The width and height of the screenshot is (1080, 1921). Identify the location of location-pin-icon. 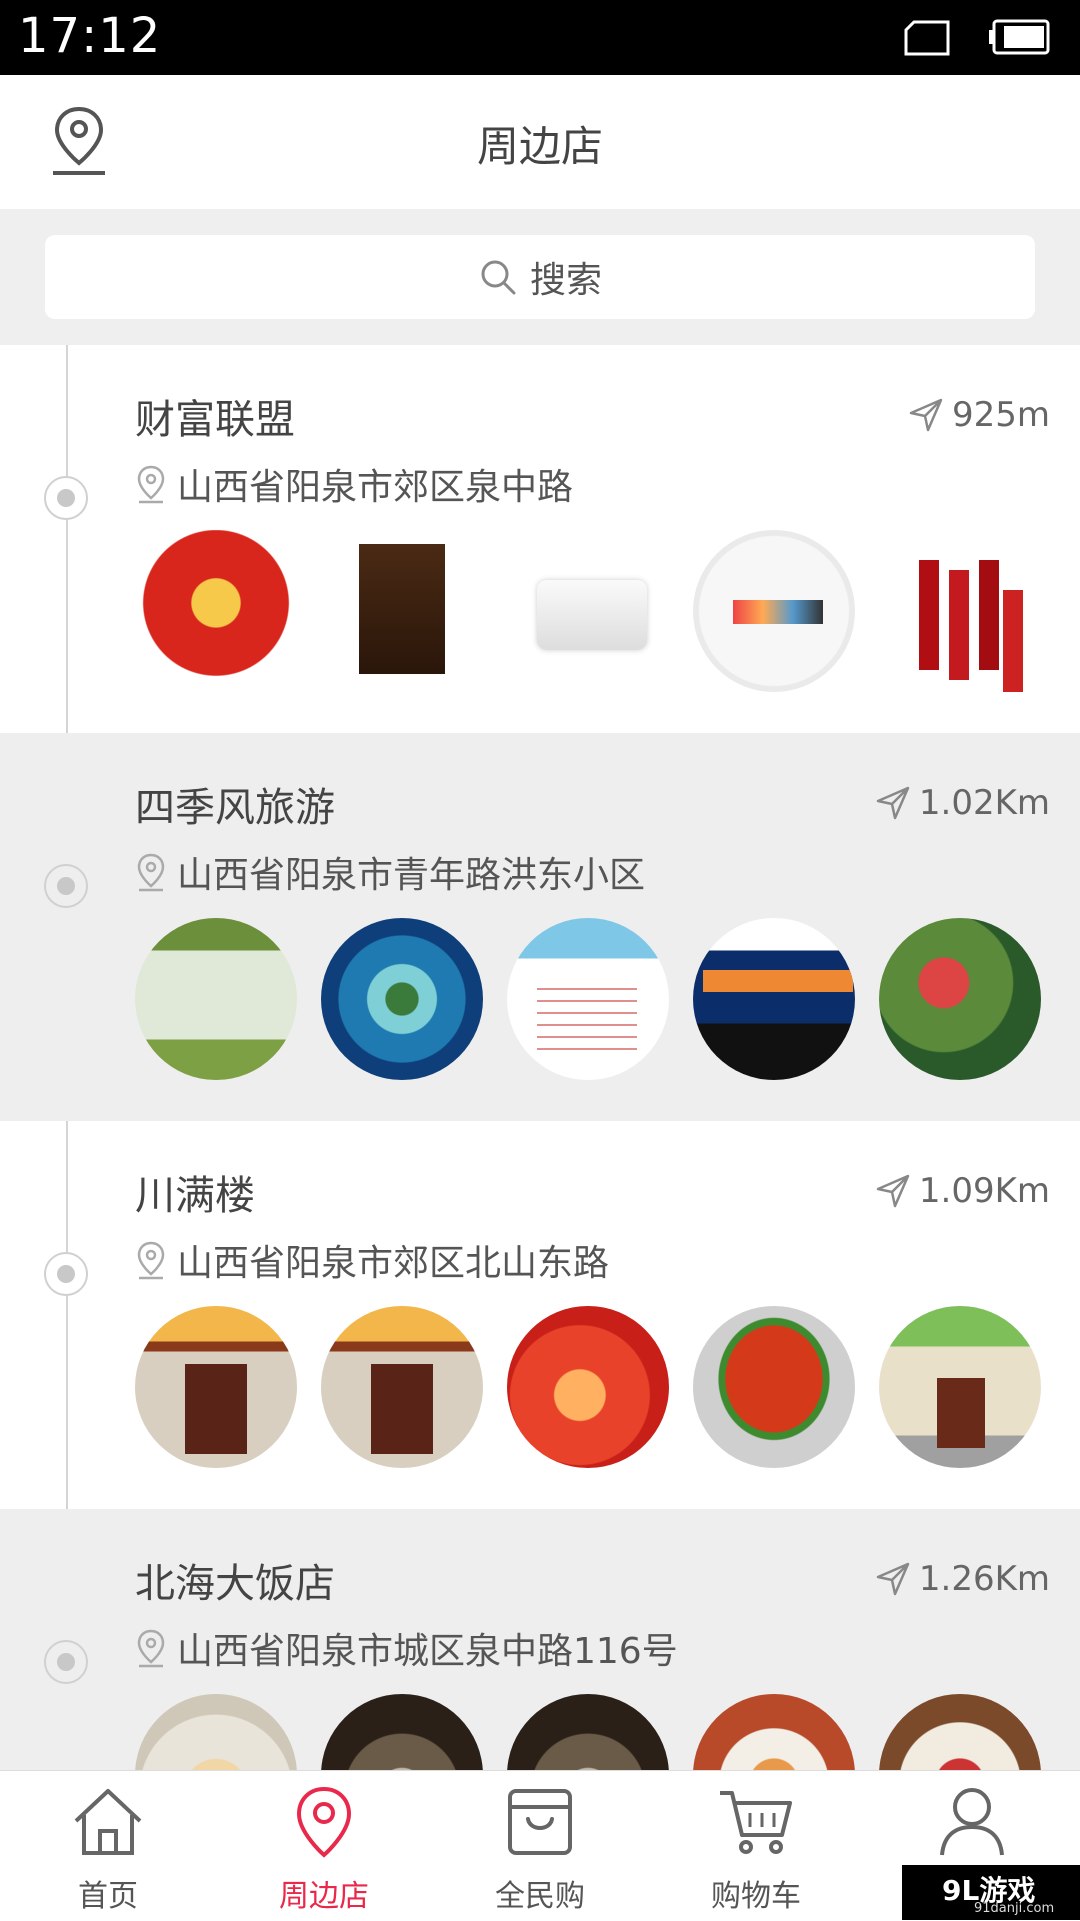
(324, 1822).